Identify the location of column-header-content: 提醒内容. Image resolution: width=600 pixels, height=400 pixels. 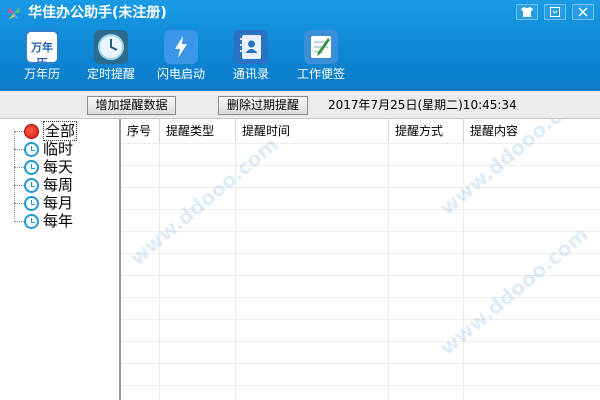
(532, 131).